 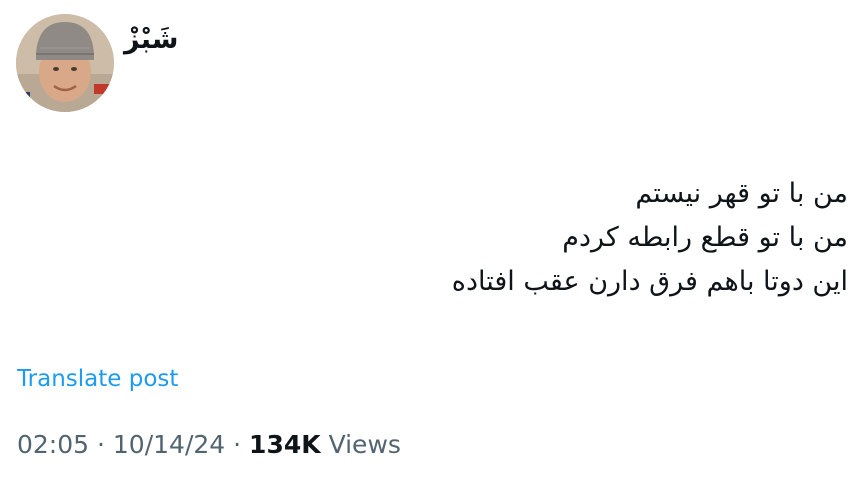 What do you see at coordinates (285, 444) in the screenshot?
I see `views-count: 134K` at bounding box center [285, 444].